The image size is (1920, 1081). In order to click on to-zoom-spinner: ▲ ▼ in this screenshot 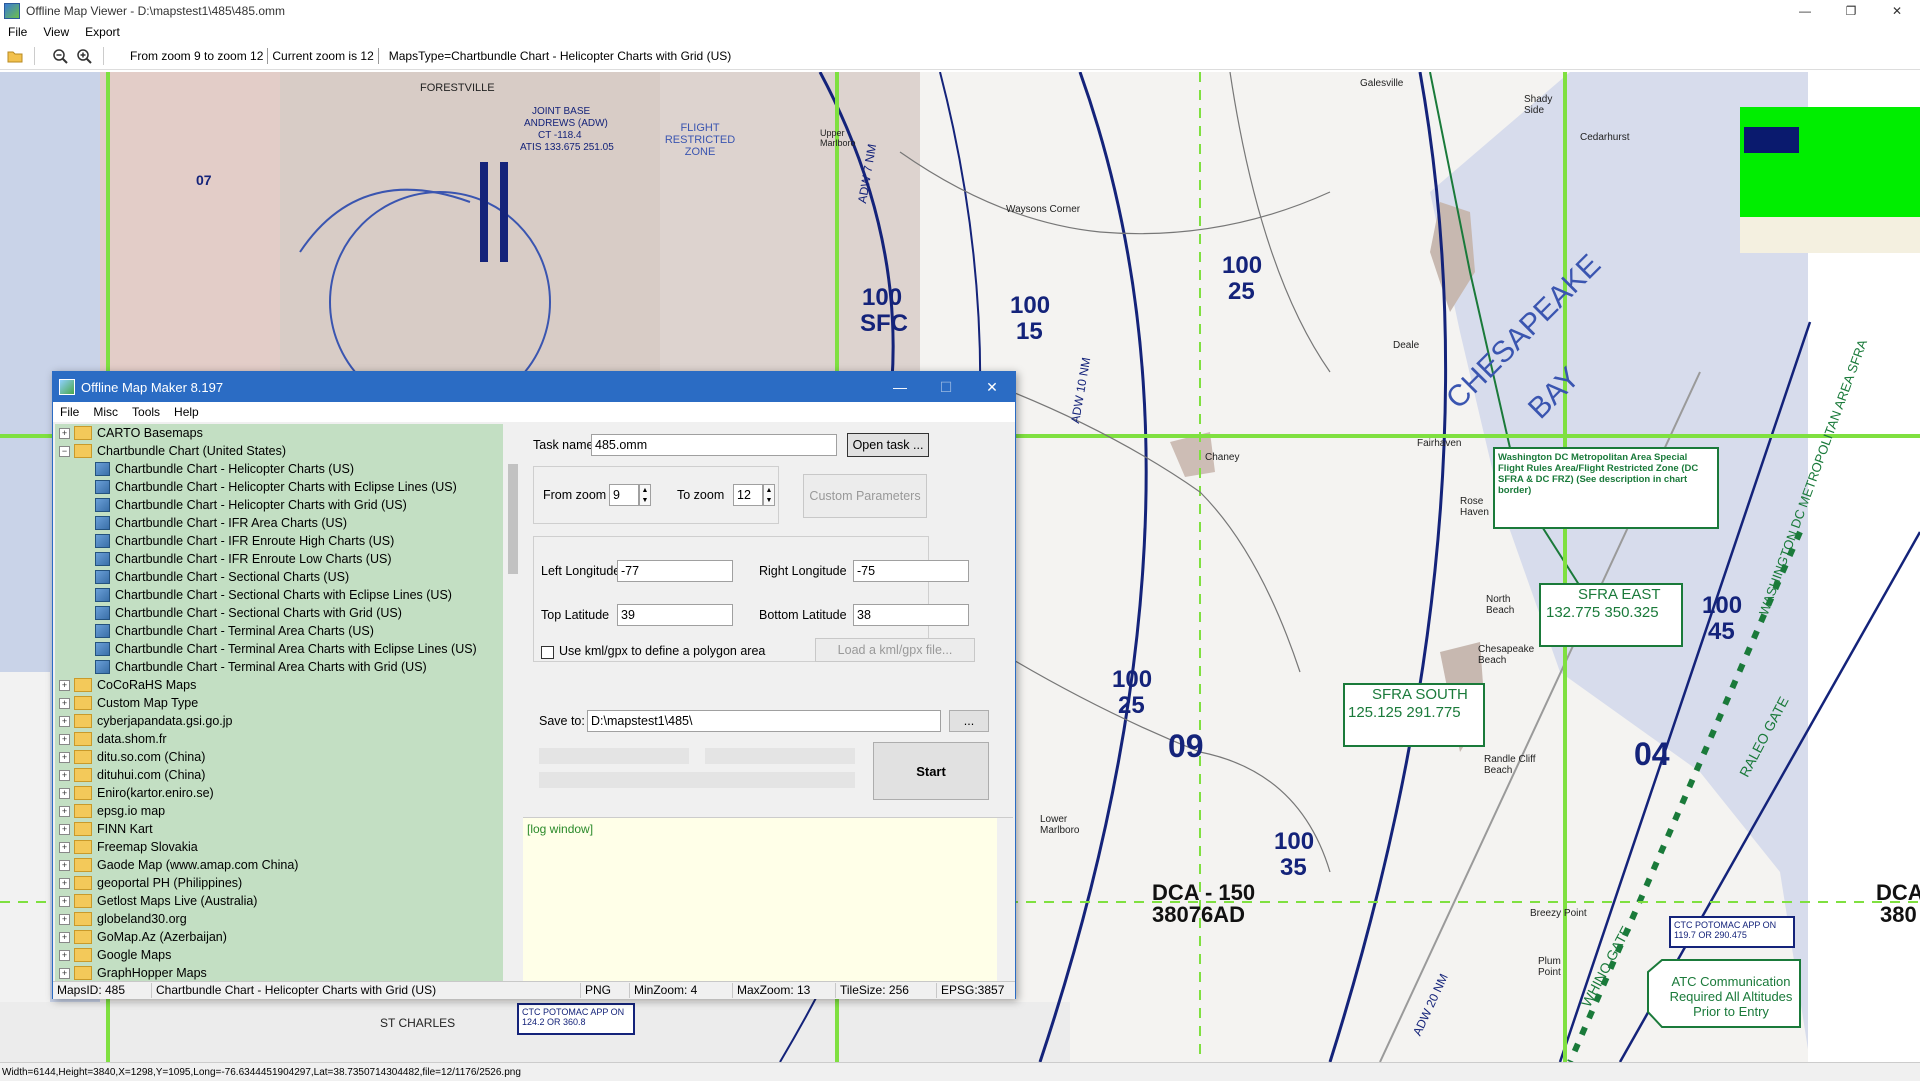, I will do `click(769, 495)`.